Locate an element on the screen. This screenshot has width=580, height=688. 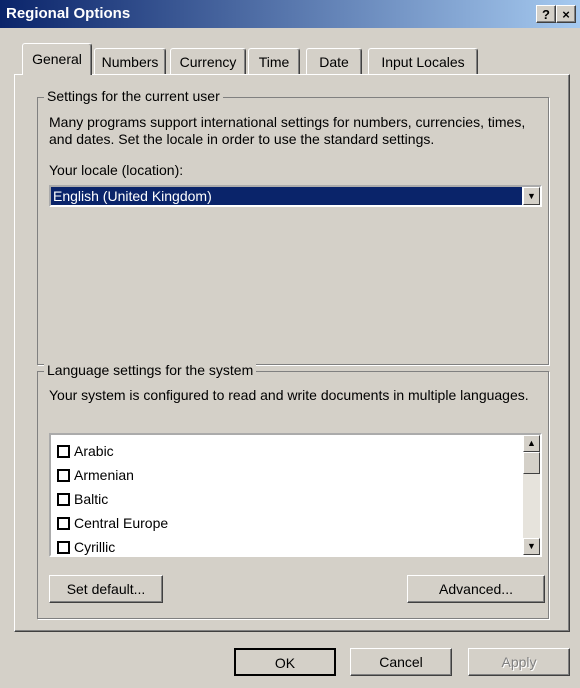
close-button: × is located at coordinates (566, 14).